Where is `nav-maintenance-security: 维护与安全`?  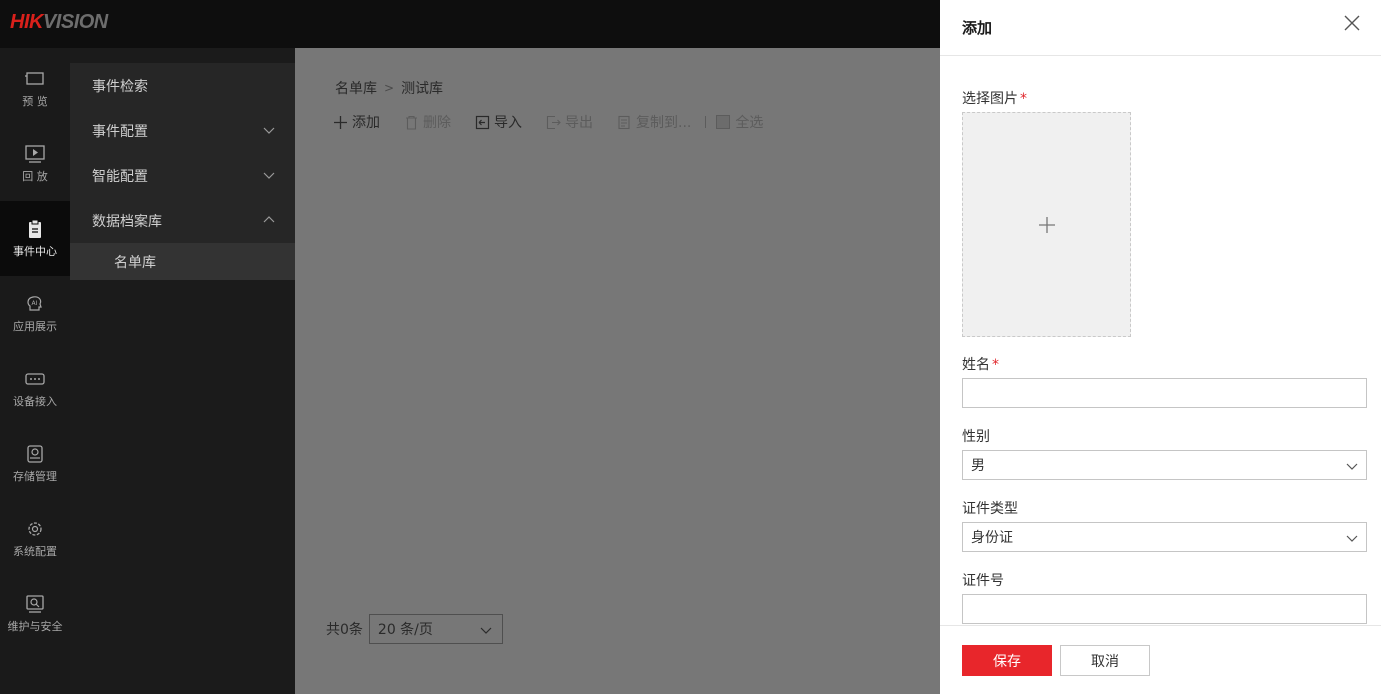 nav-maintenance-security: 维护与安全 is located at coordinates (35, 613).